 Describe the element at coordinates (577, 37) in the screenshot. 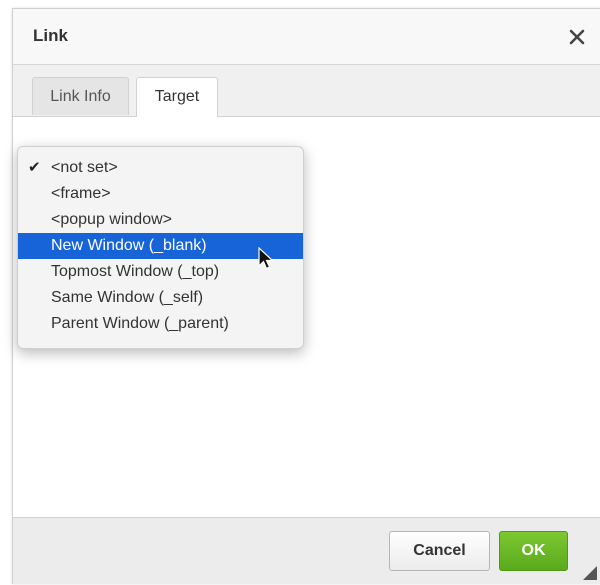

I see `close-icon` at that location.